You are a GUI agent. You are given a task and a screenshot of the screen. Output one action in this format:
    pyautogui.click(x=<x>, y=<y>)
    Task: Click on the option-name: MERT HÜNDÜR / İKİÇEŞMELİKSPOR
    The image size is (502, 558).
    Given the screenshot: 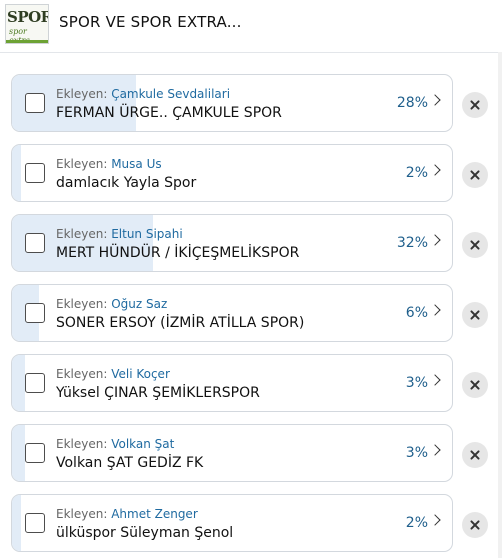 What is the action you would take?
    pyautogui.click(x=178, y=253)
    